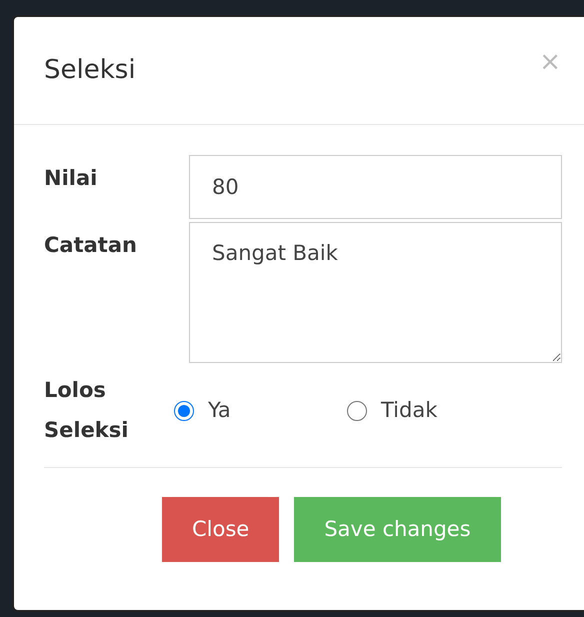 The height and width of the screenshot is (617, 584). I want to click on field-label: Lolos Seleksi, so click(87, 410).